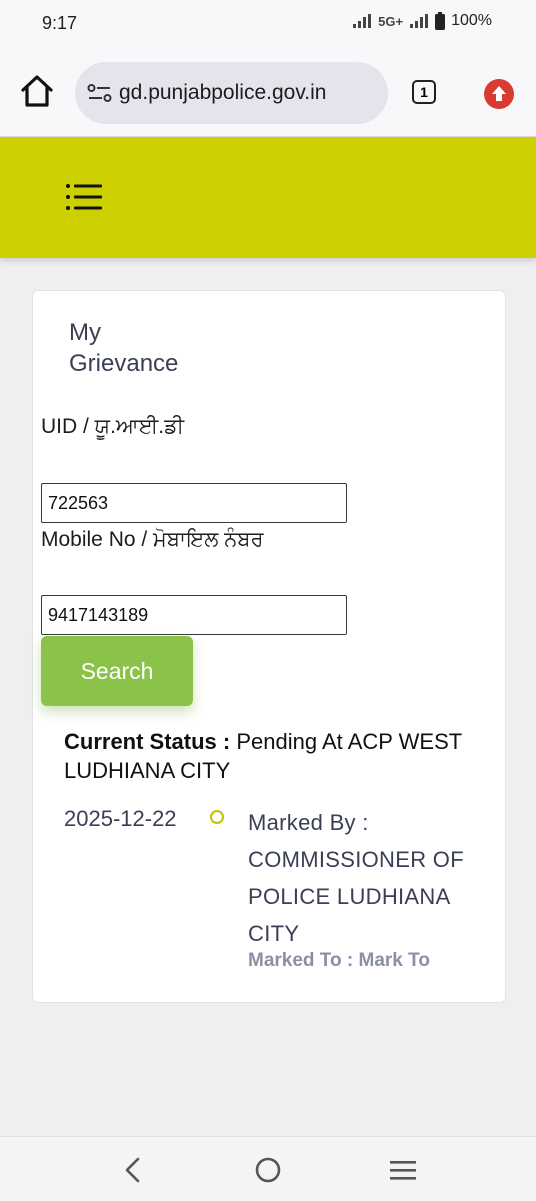 This screenshot has width=536, height=1201. What do you see at coordinates (339, 960) in the screenshot?
I see `timeline-marked-to: Marked To : Mark To` at bounding box center [339, 960].